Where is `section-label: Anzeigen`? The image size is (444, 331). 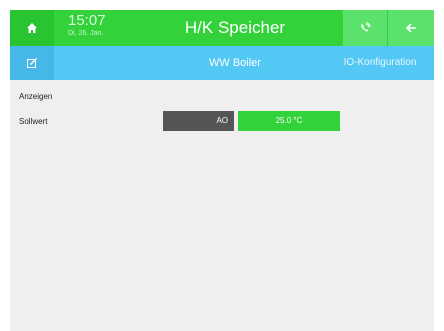 section-label: Anzeigen is located at coordinates (36, 96).